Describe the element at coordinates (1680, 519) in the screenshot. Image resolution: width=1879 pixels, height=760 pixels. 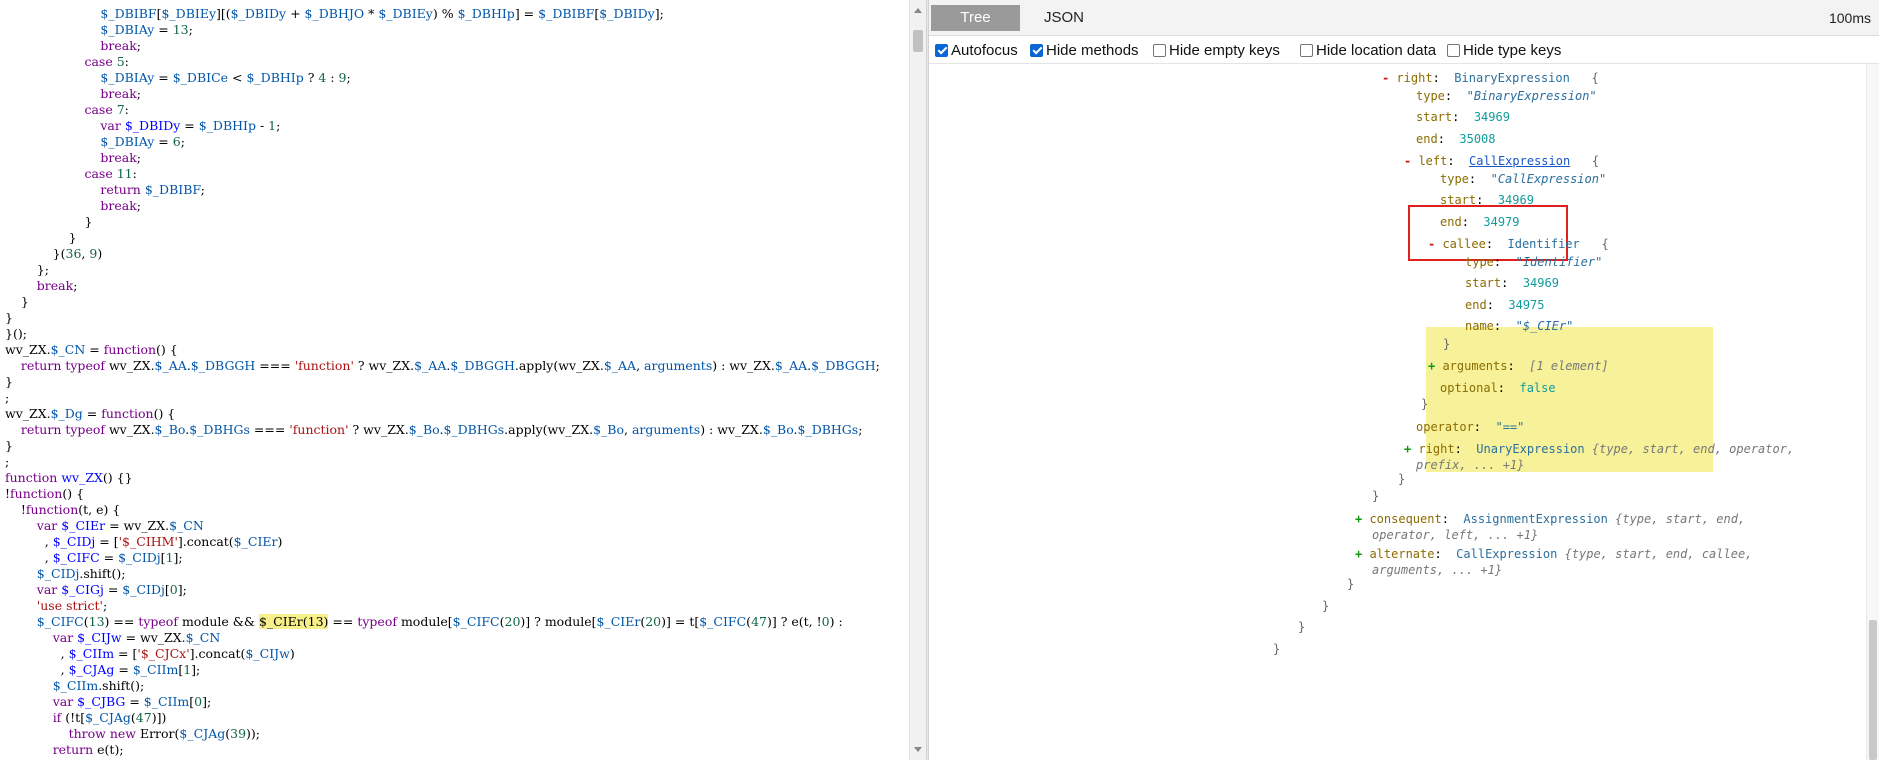
I see `node-summary: {type, start, end,` at that location.